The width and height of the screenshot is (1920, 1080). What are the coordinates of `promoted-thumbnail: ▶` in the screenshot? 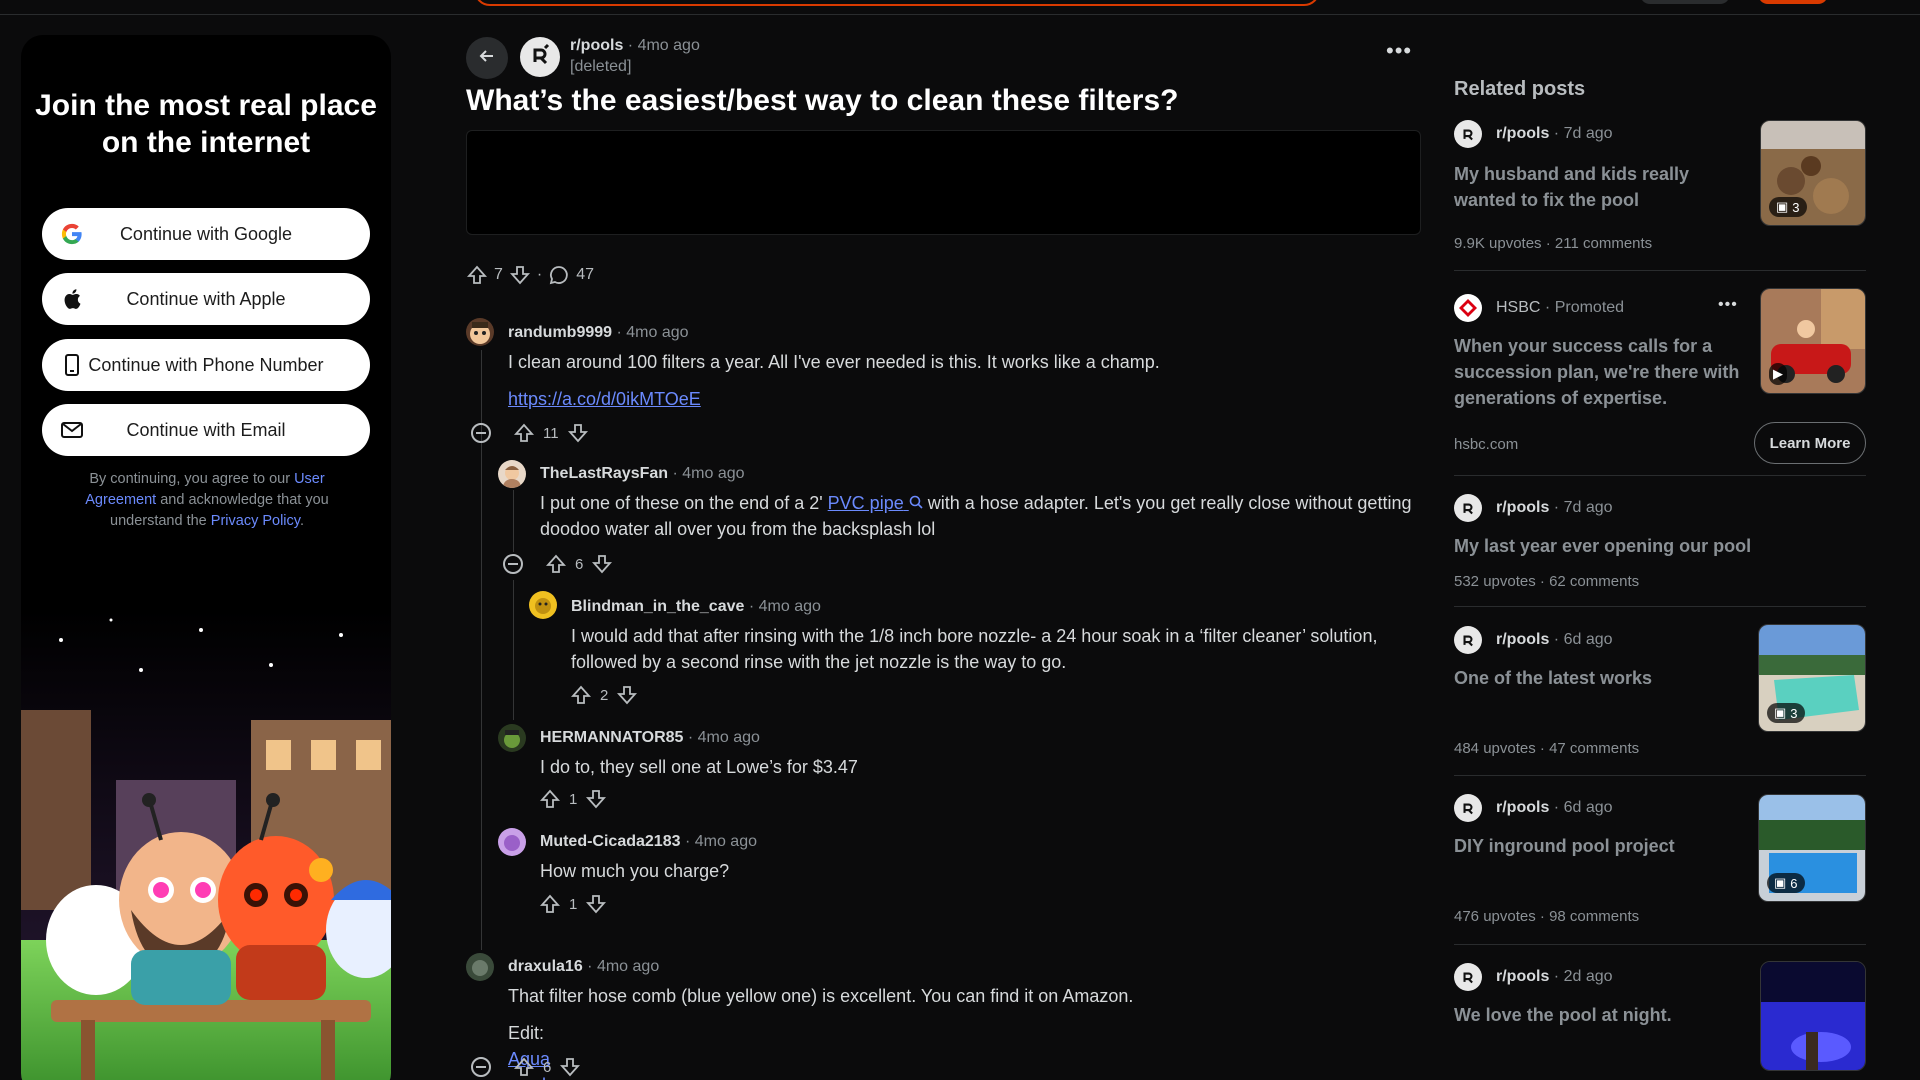 It's located at (1813, 341).